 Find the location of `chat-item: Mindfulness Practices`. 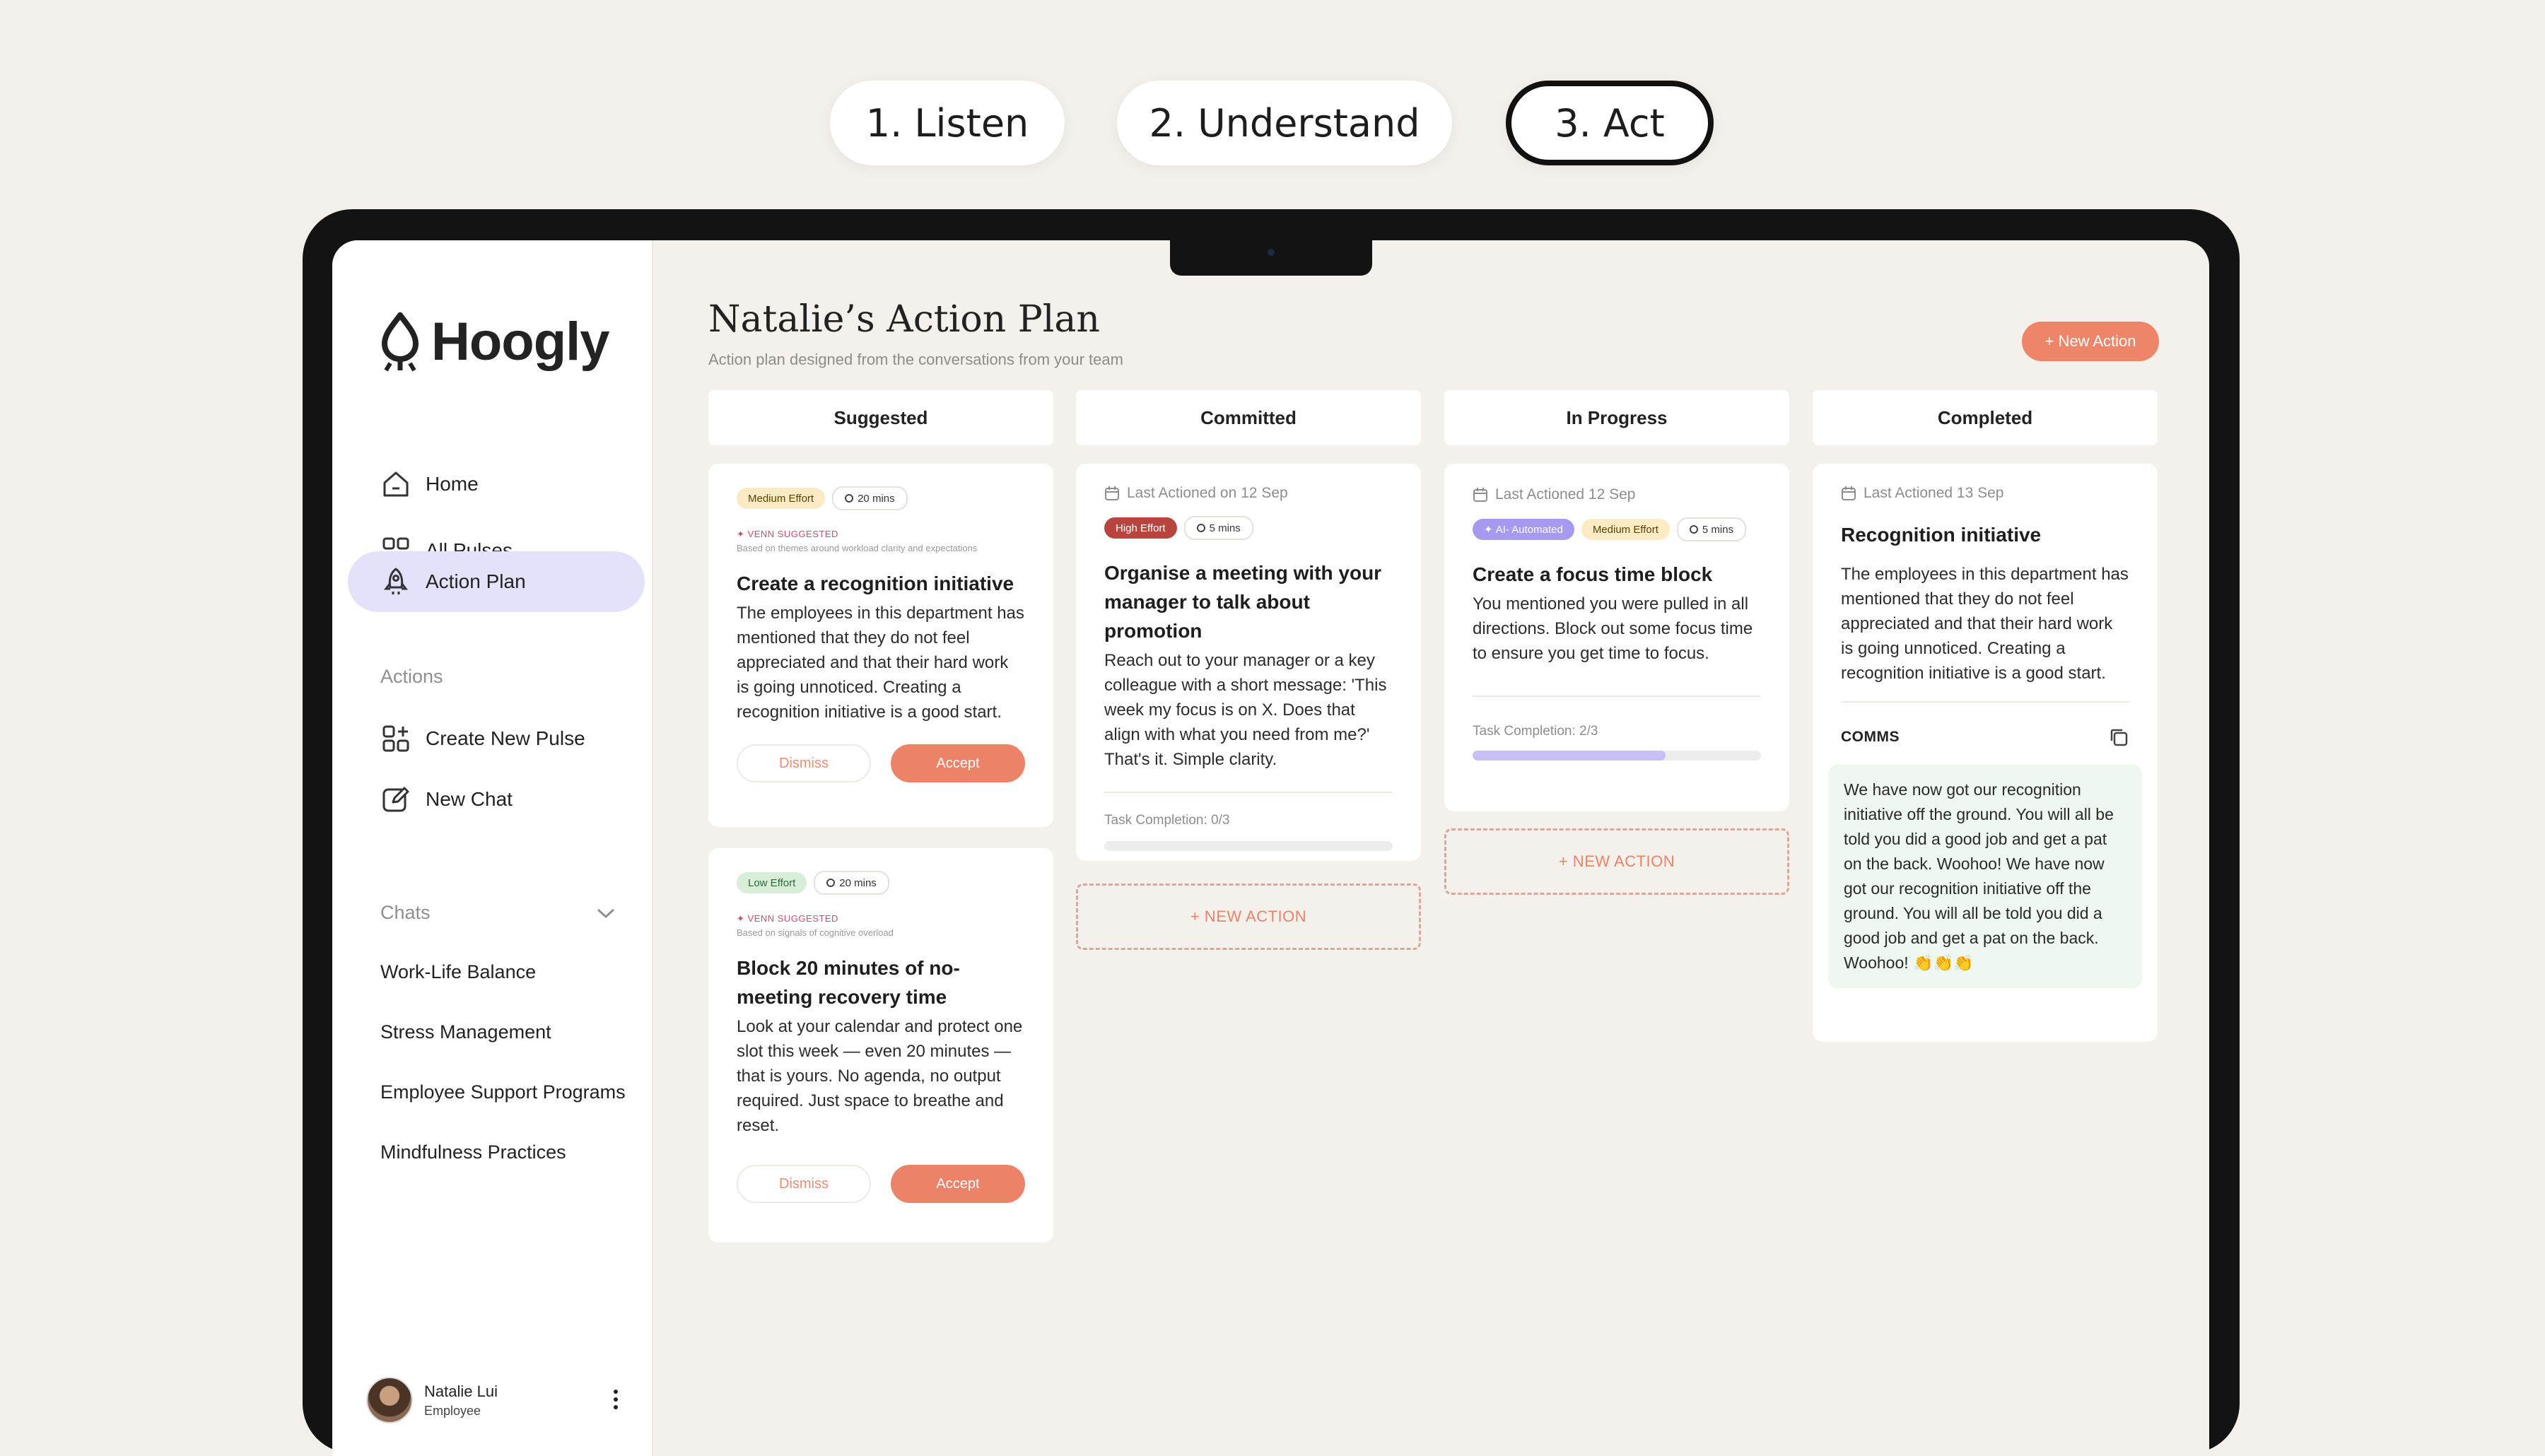

chat-item: Mindfulness Practices is located at coordinates (473, 1152).